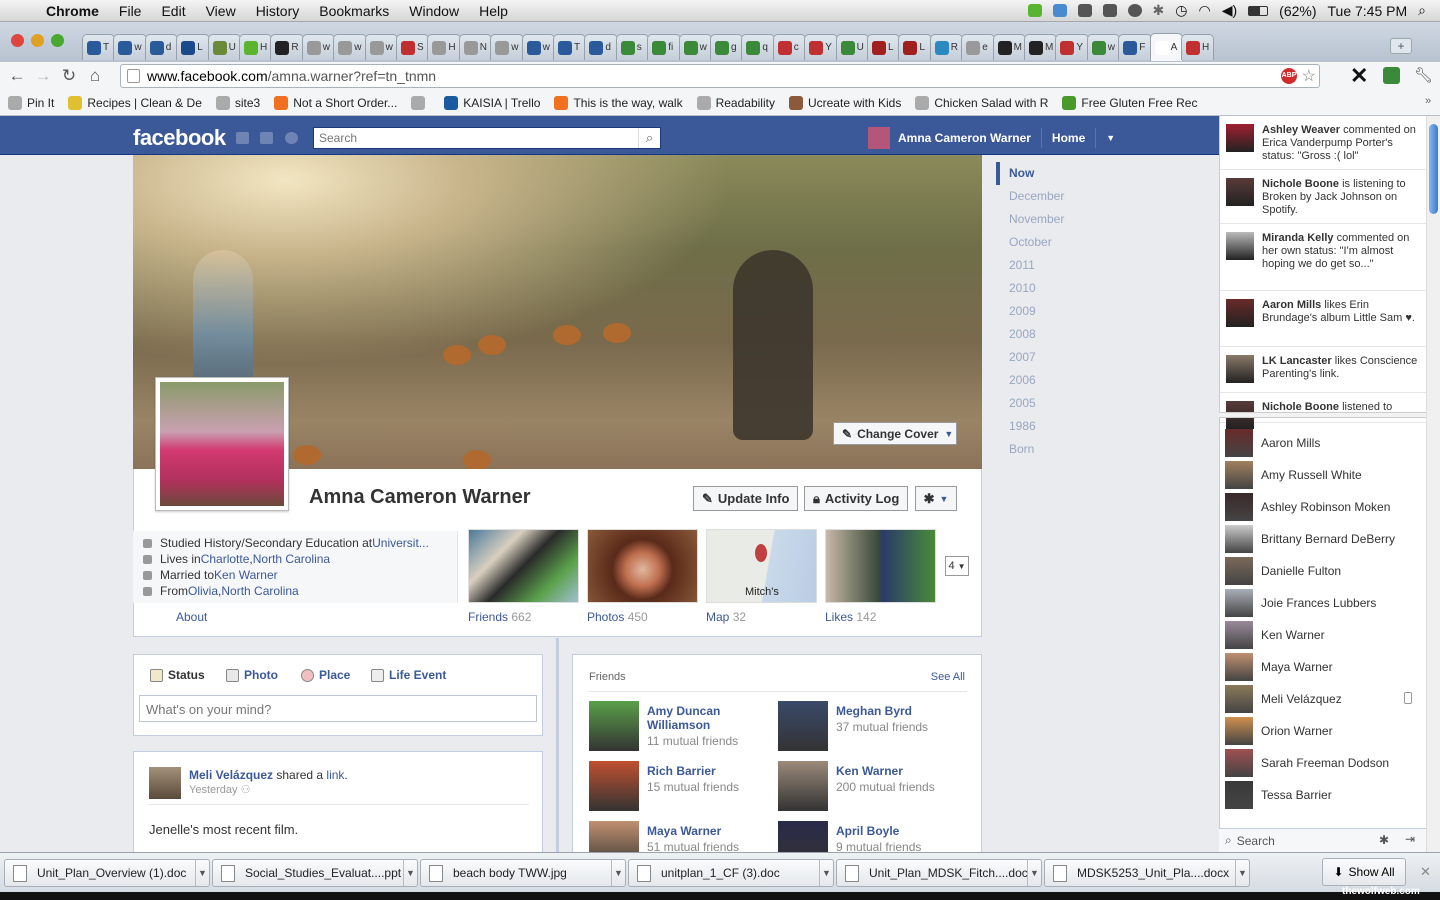 The height and width of the screenshot is (900, 1440). Describe the element at coordinates (1364, 872) in the screenshot. I see `show-all-downloads-button: ⬇ Show All` at that location.